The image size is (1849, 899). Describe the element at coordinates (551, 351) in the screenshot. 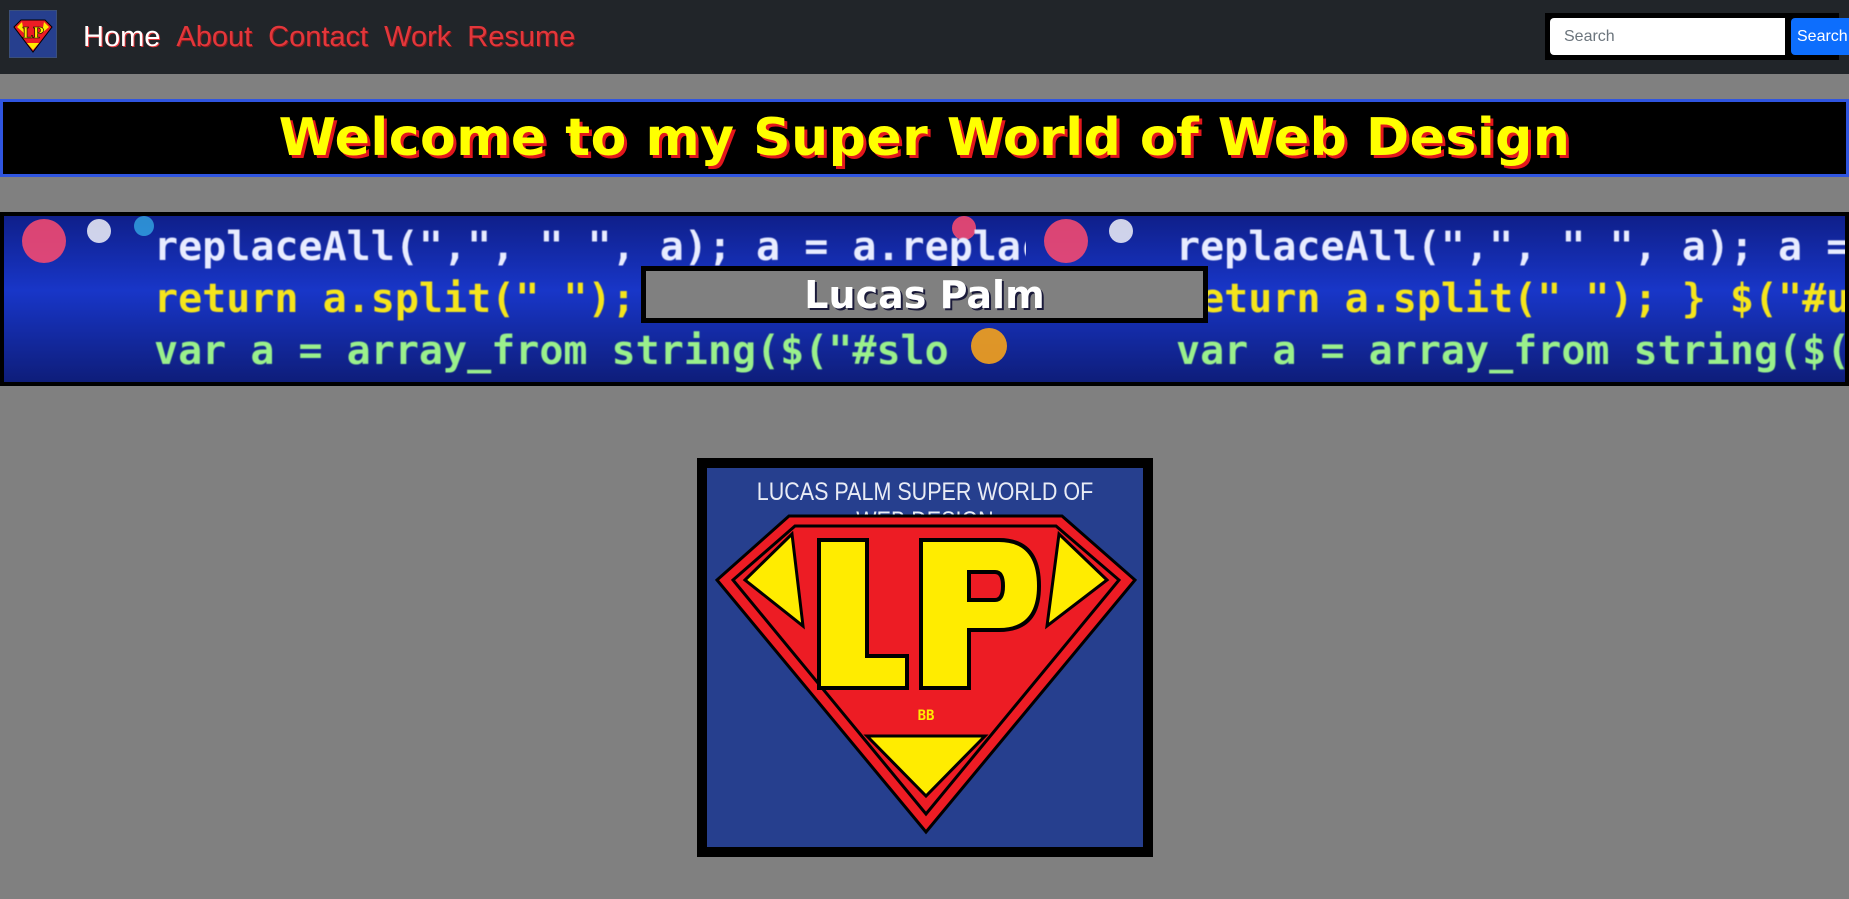

I see `code-line-3: var a = array_from string($("#slo` at that location.